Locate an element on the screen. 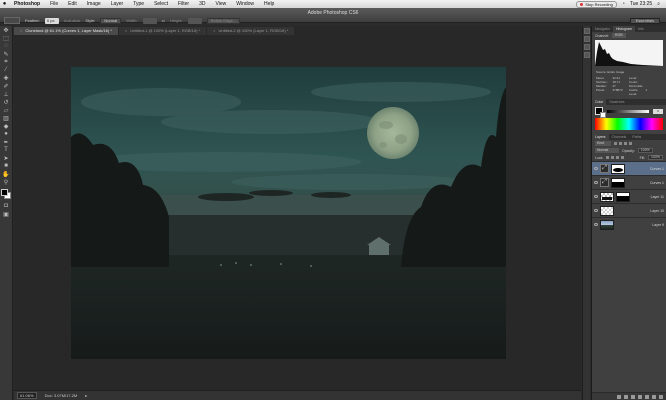 This screenshot has height=400, width=666. lock-transparency-icon is located at coordinates (608, 157).